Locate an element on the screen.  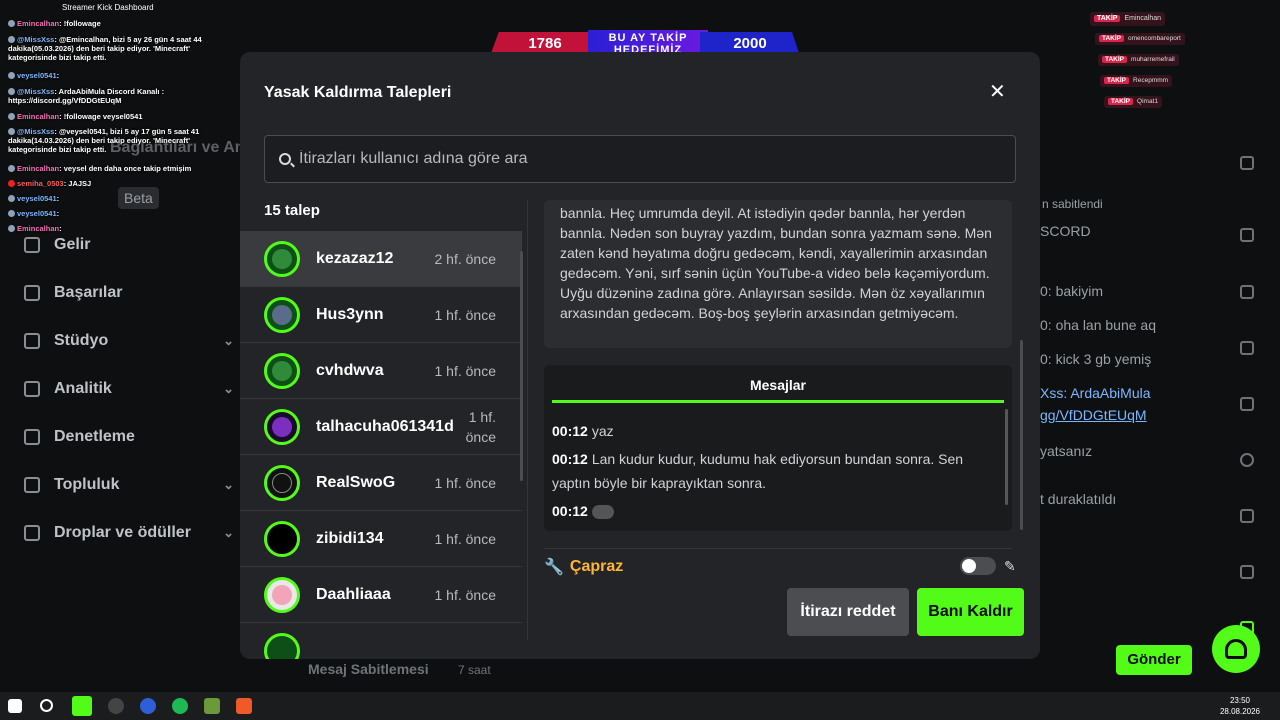
bg-chat-line: t duraklatıldı is located at coordinates (1078, 499).